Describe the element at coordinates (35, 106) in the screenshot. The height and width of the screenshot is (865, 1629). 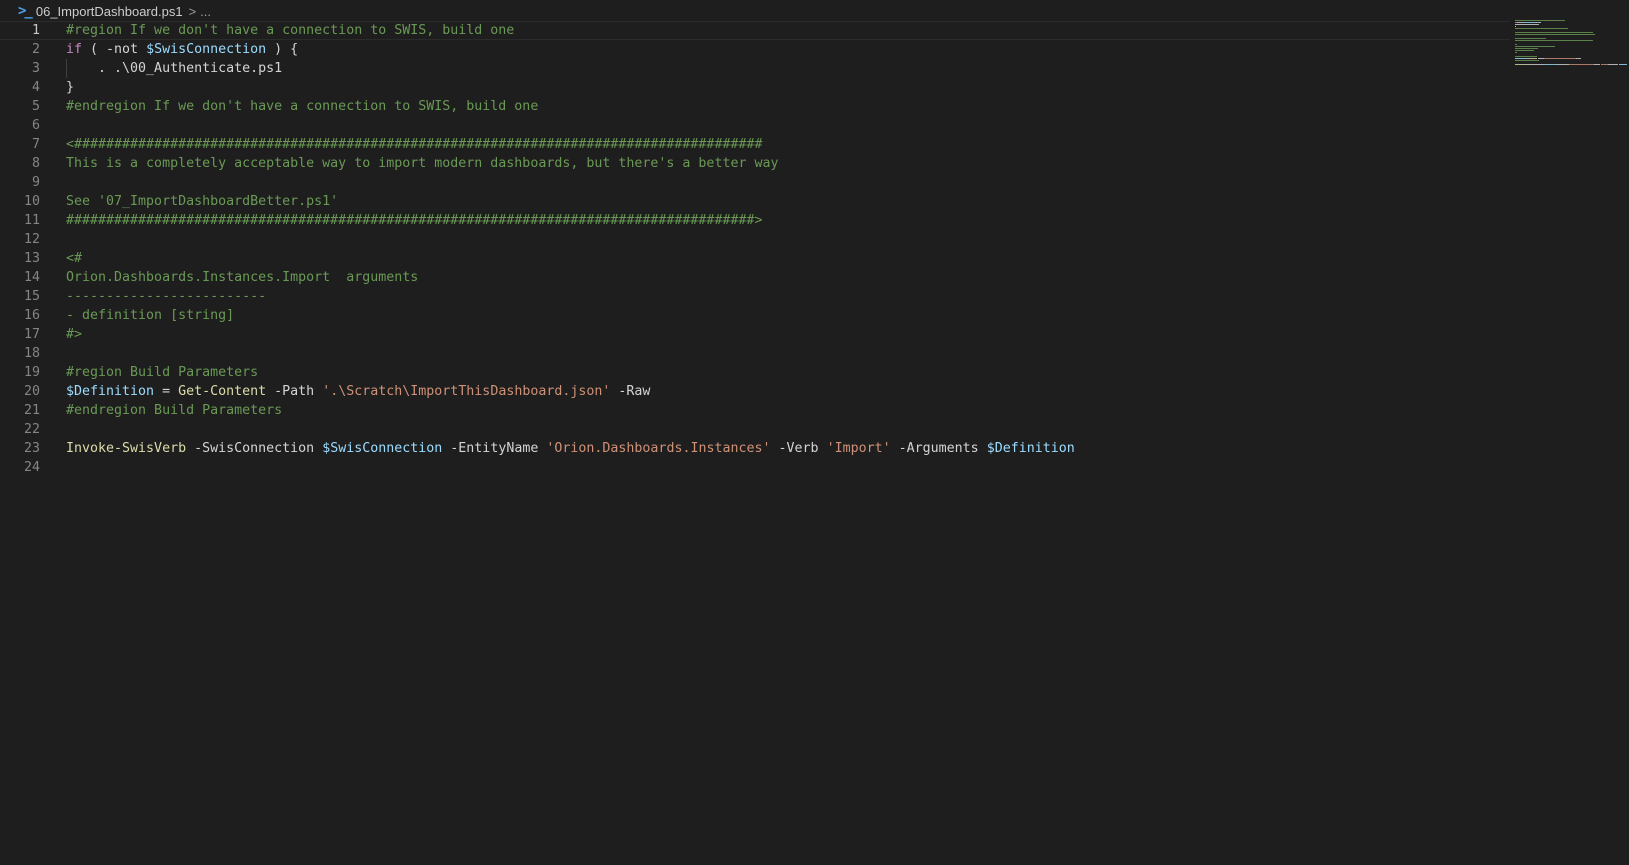
I see `line-number: 5` at that location.